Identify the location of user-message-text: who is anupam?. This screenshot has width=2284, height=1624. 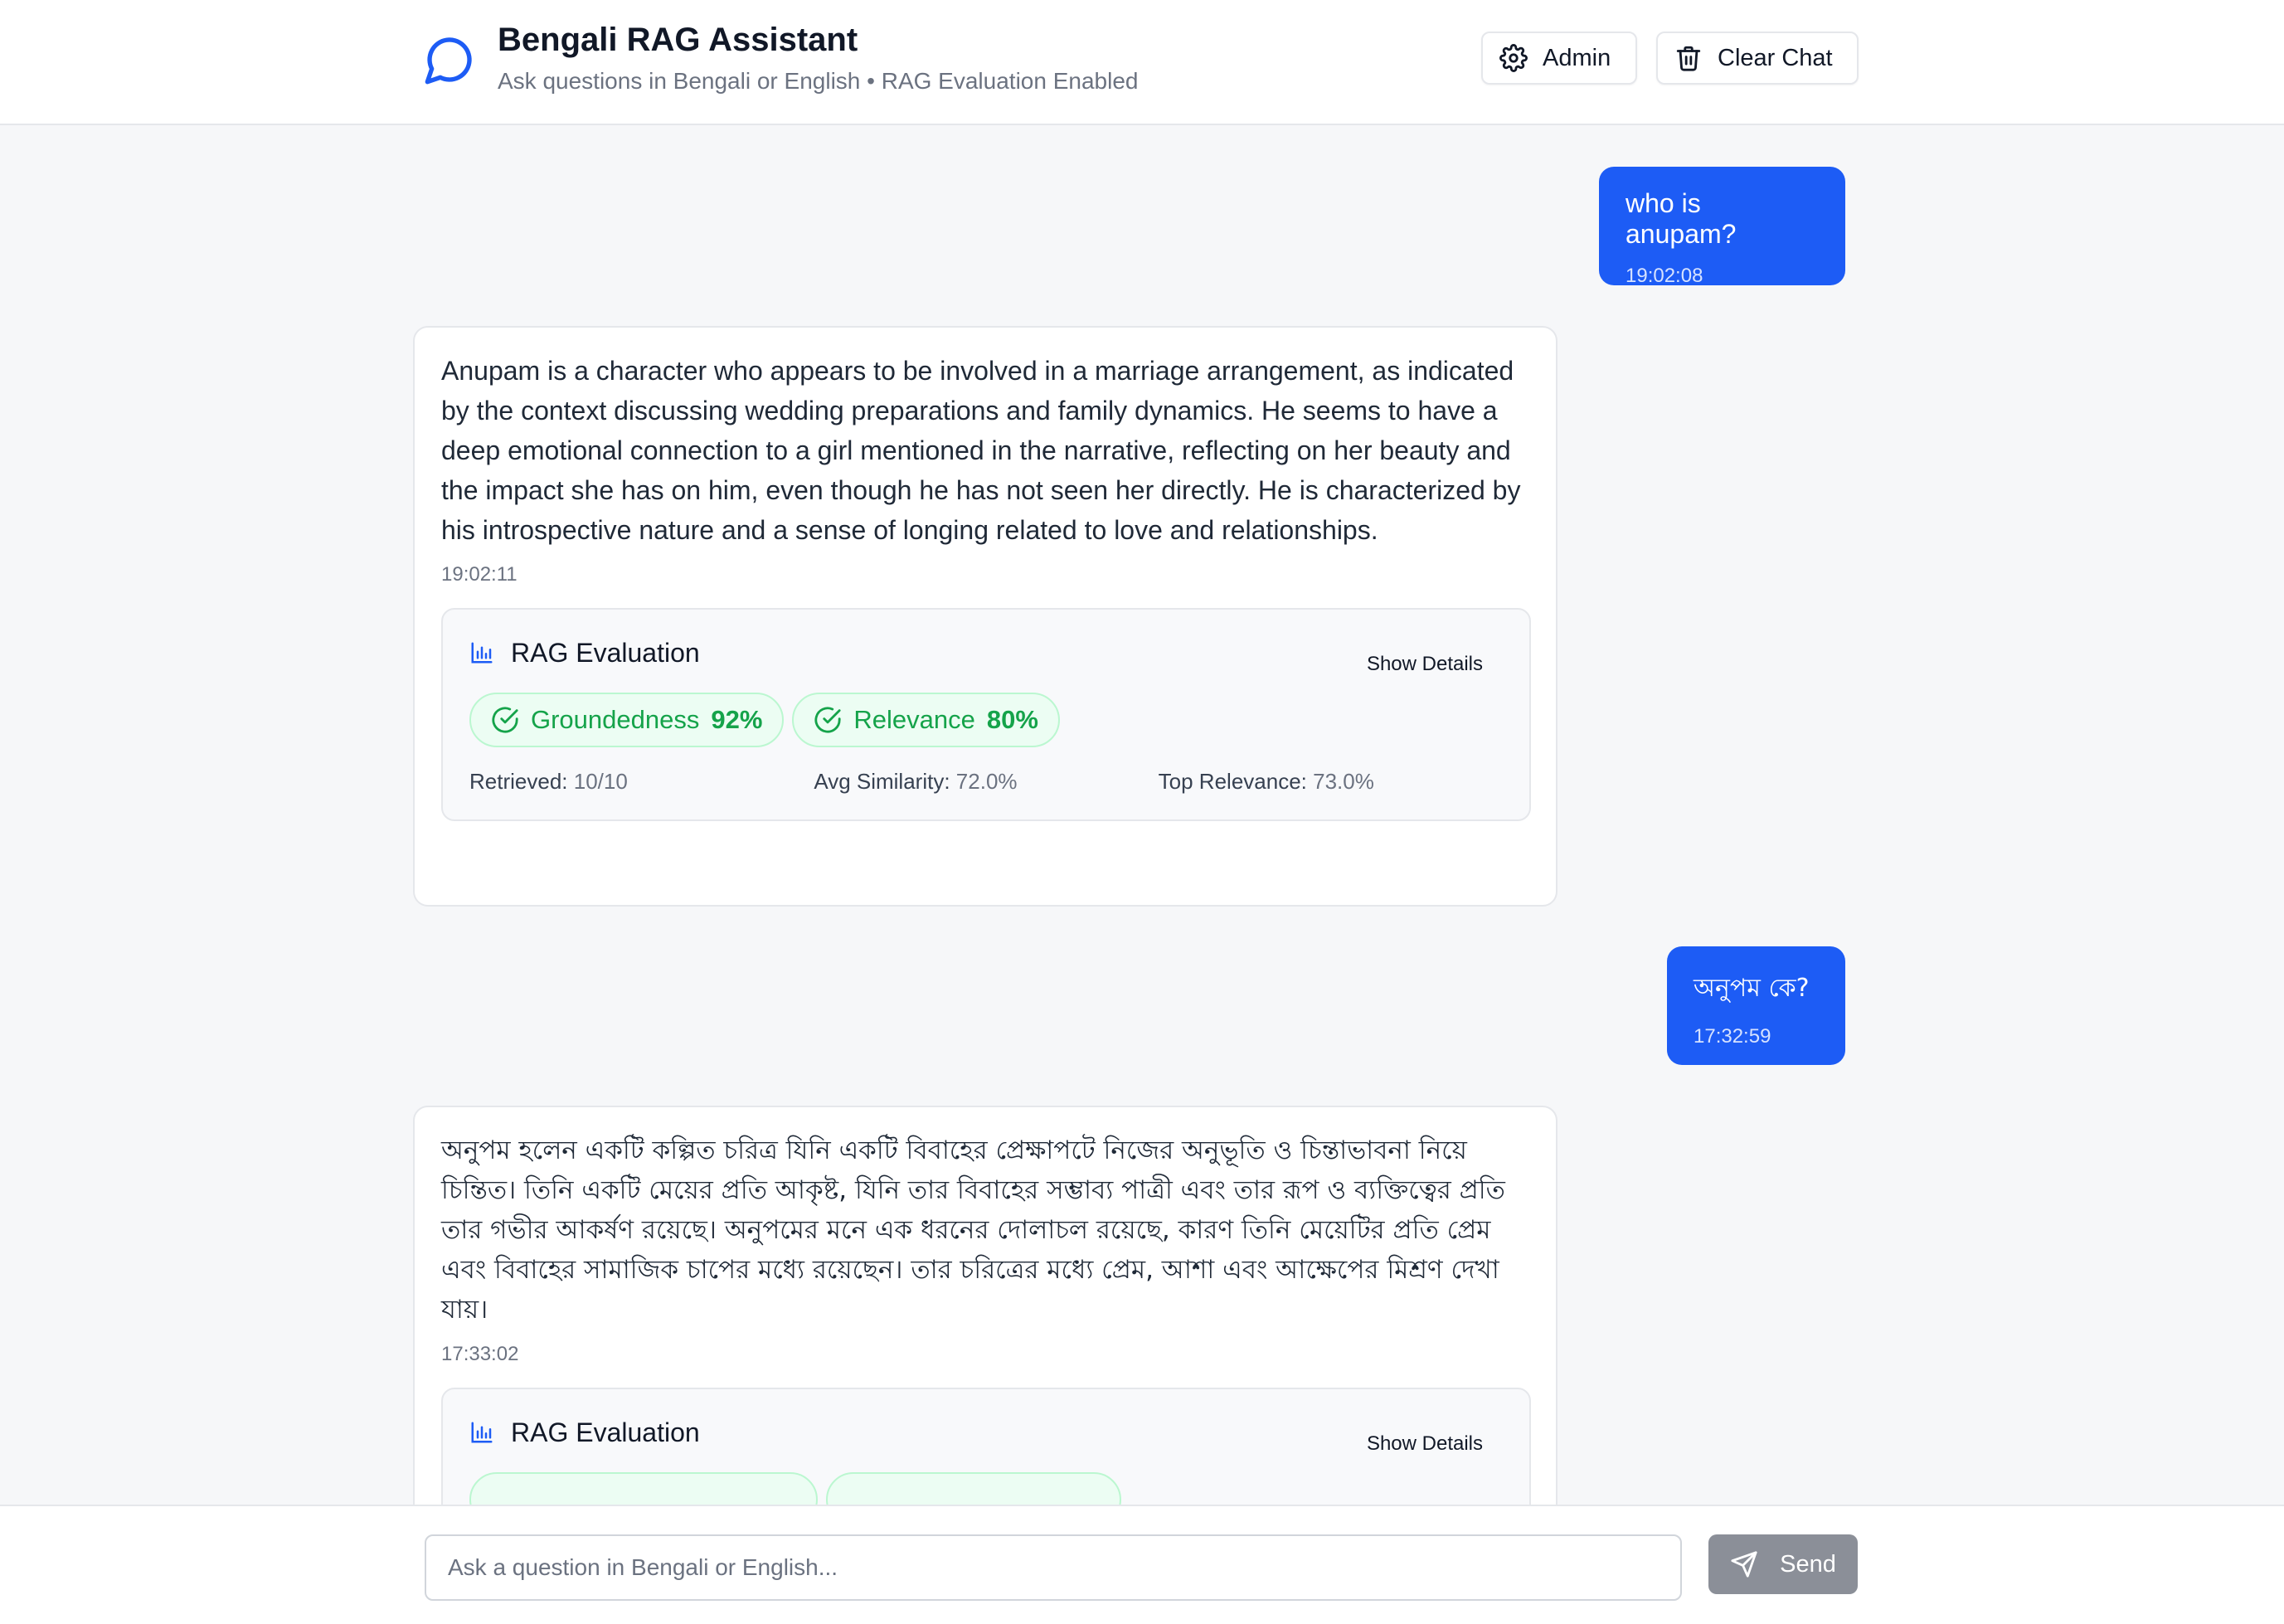
(1681, 218).